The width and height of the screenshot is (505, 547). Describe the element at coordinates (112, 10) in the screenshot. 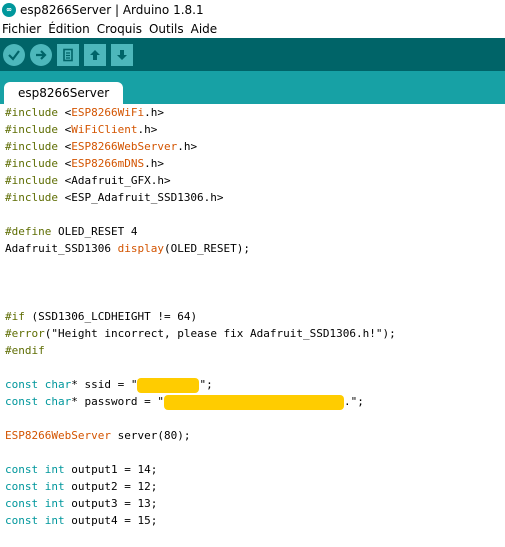

I see `window-title: esp8266Server | Arduino 1.8.1` at that location.